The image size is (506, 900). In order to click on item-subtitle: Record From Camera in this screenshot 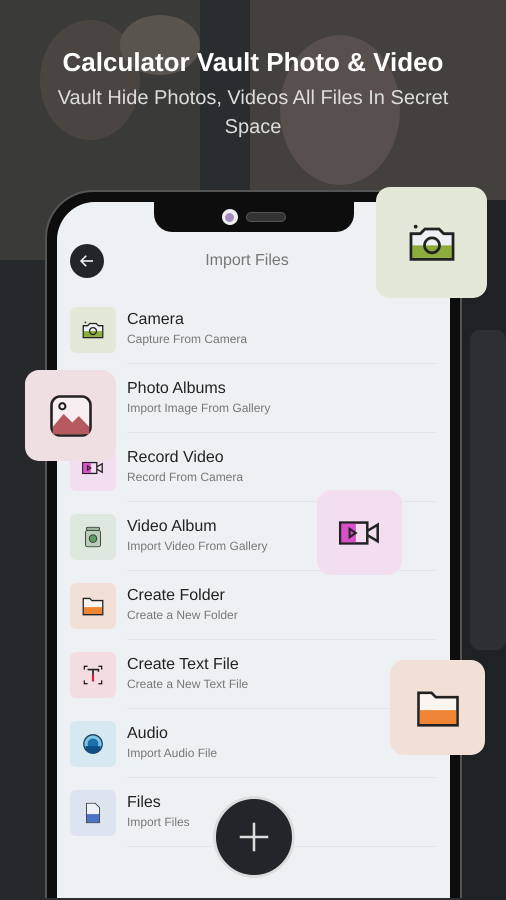, I will do `click(185, 477)`.